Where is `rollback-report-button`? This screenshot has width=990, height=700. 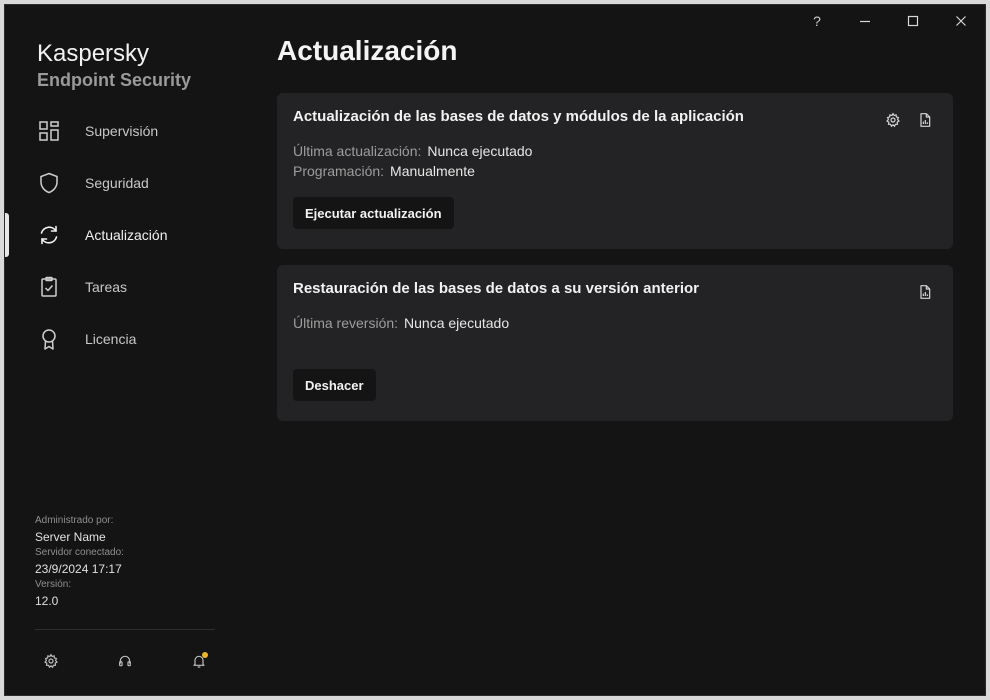 rollback-report-button is located at coordinates (925, 292).